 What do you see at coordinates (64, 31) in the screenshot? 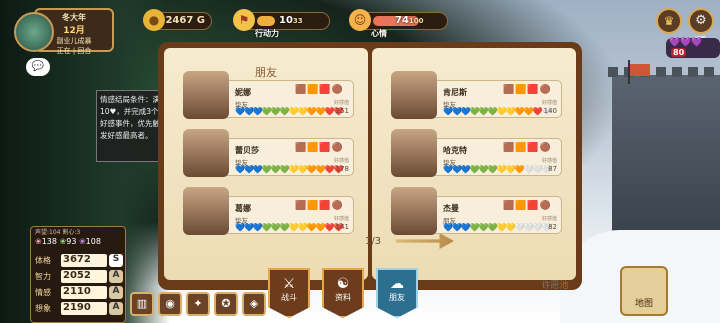
I see `season-panel: 冬大年 12月 副业儿成暴 正在 | 回合` at bounding box center [64, 31].